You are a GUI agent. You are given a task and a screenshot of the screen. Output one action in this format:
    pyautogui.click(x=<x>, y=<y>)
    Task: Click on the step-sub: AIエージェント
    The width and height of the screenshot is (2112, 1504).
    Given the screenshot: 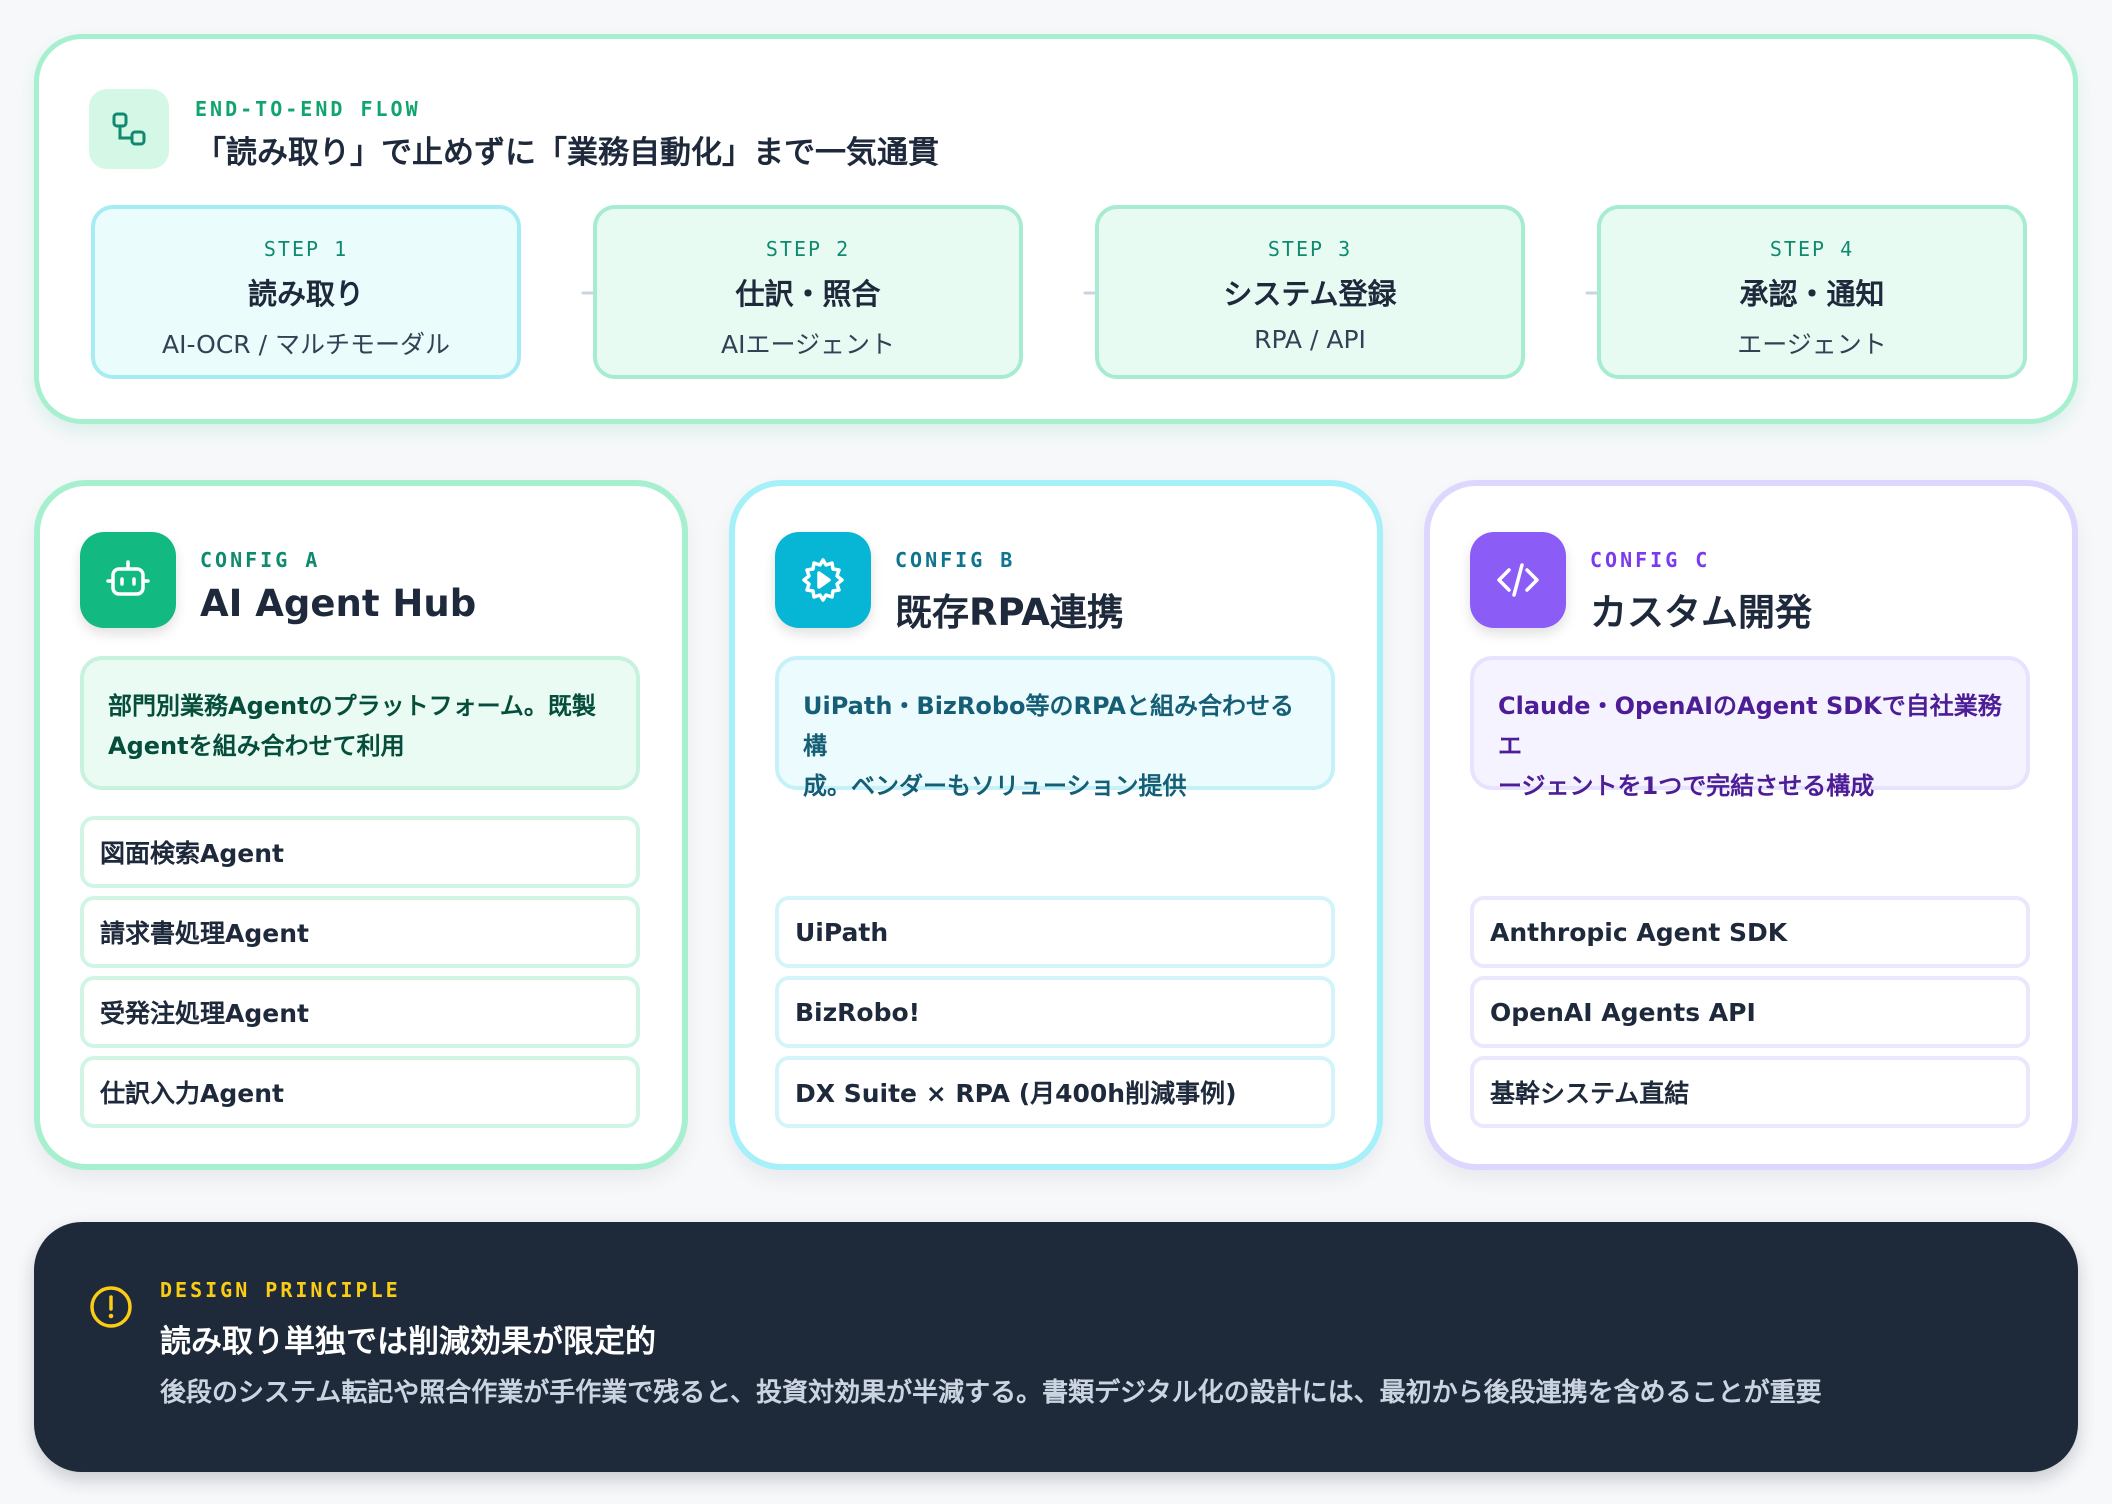 What is the action you would take?
    pyautogui.click(x=808, y=344)
    